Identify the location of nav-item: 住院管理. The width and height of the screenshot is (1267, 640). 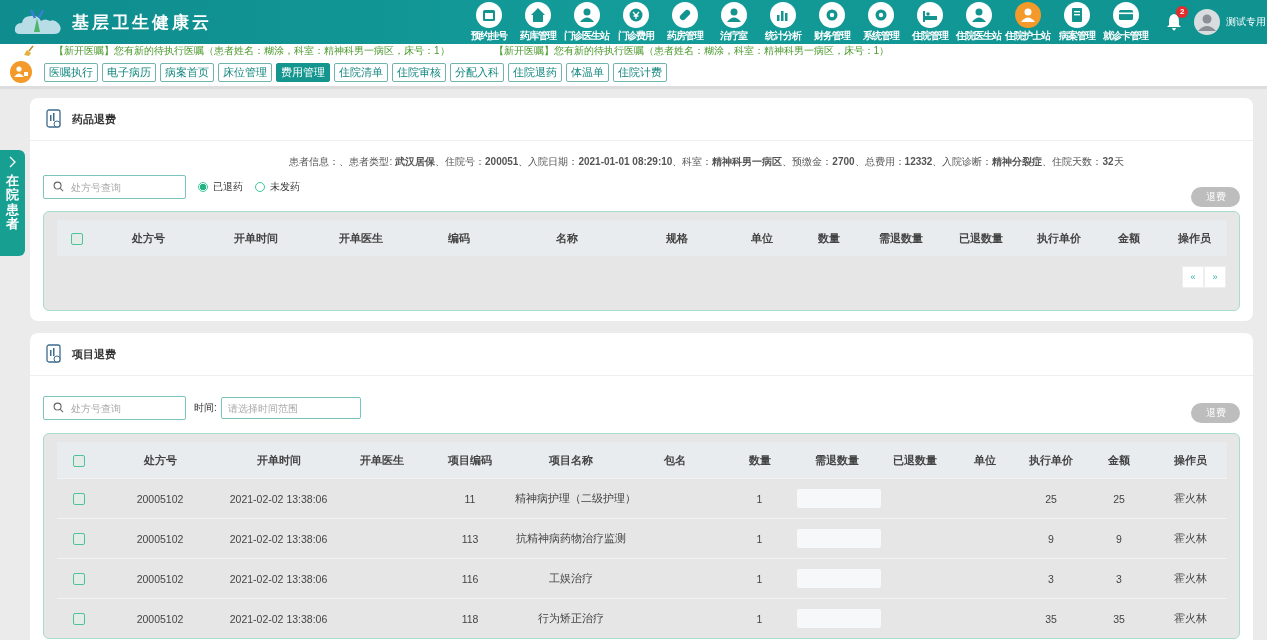
(929, 22).